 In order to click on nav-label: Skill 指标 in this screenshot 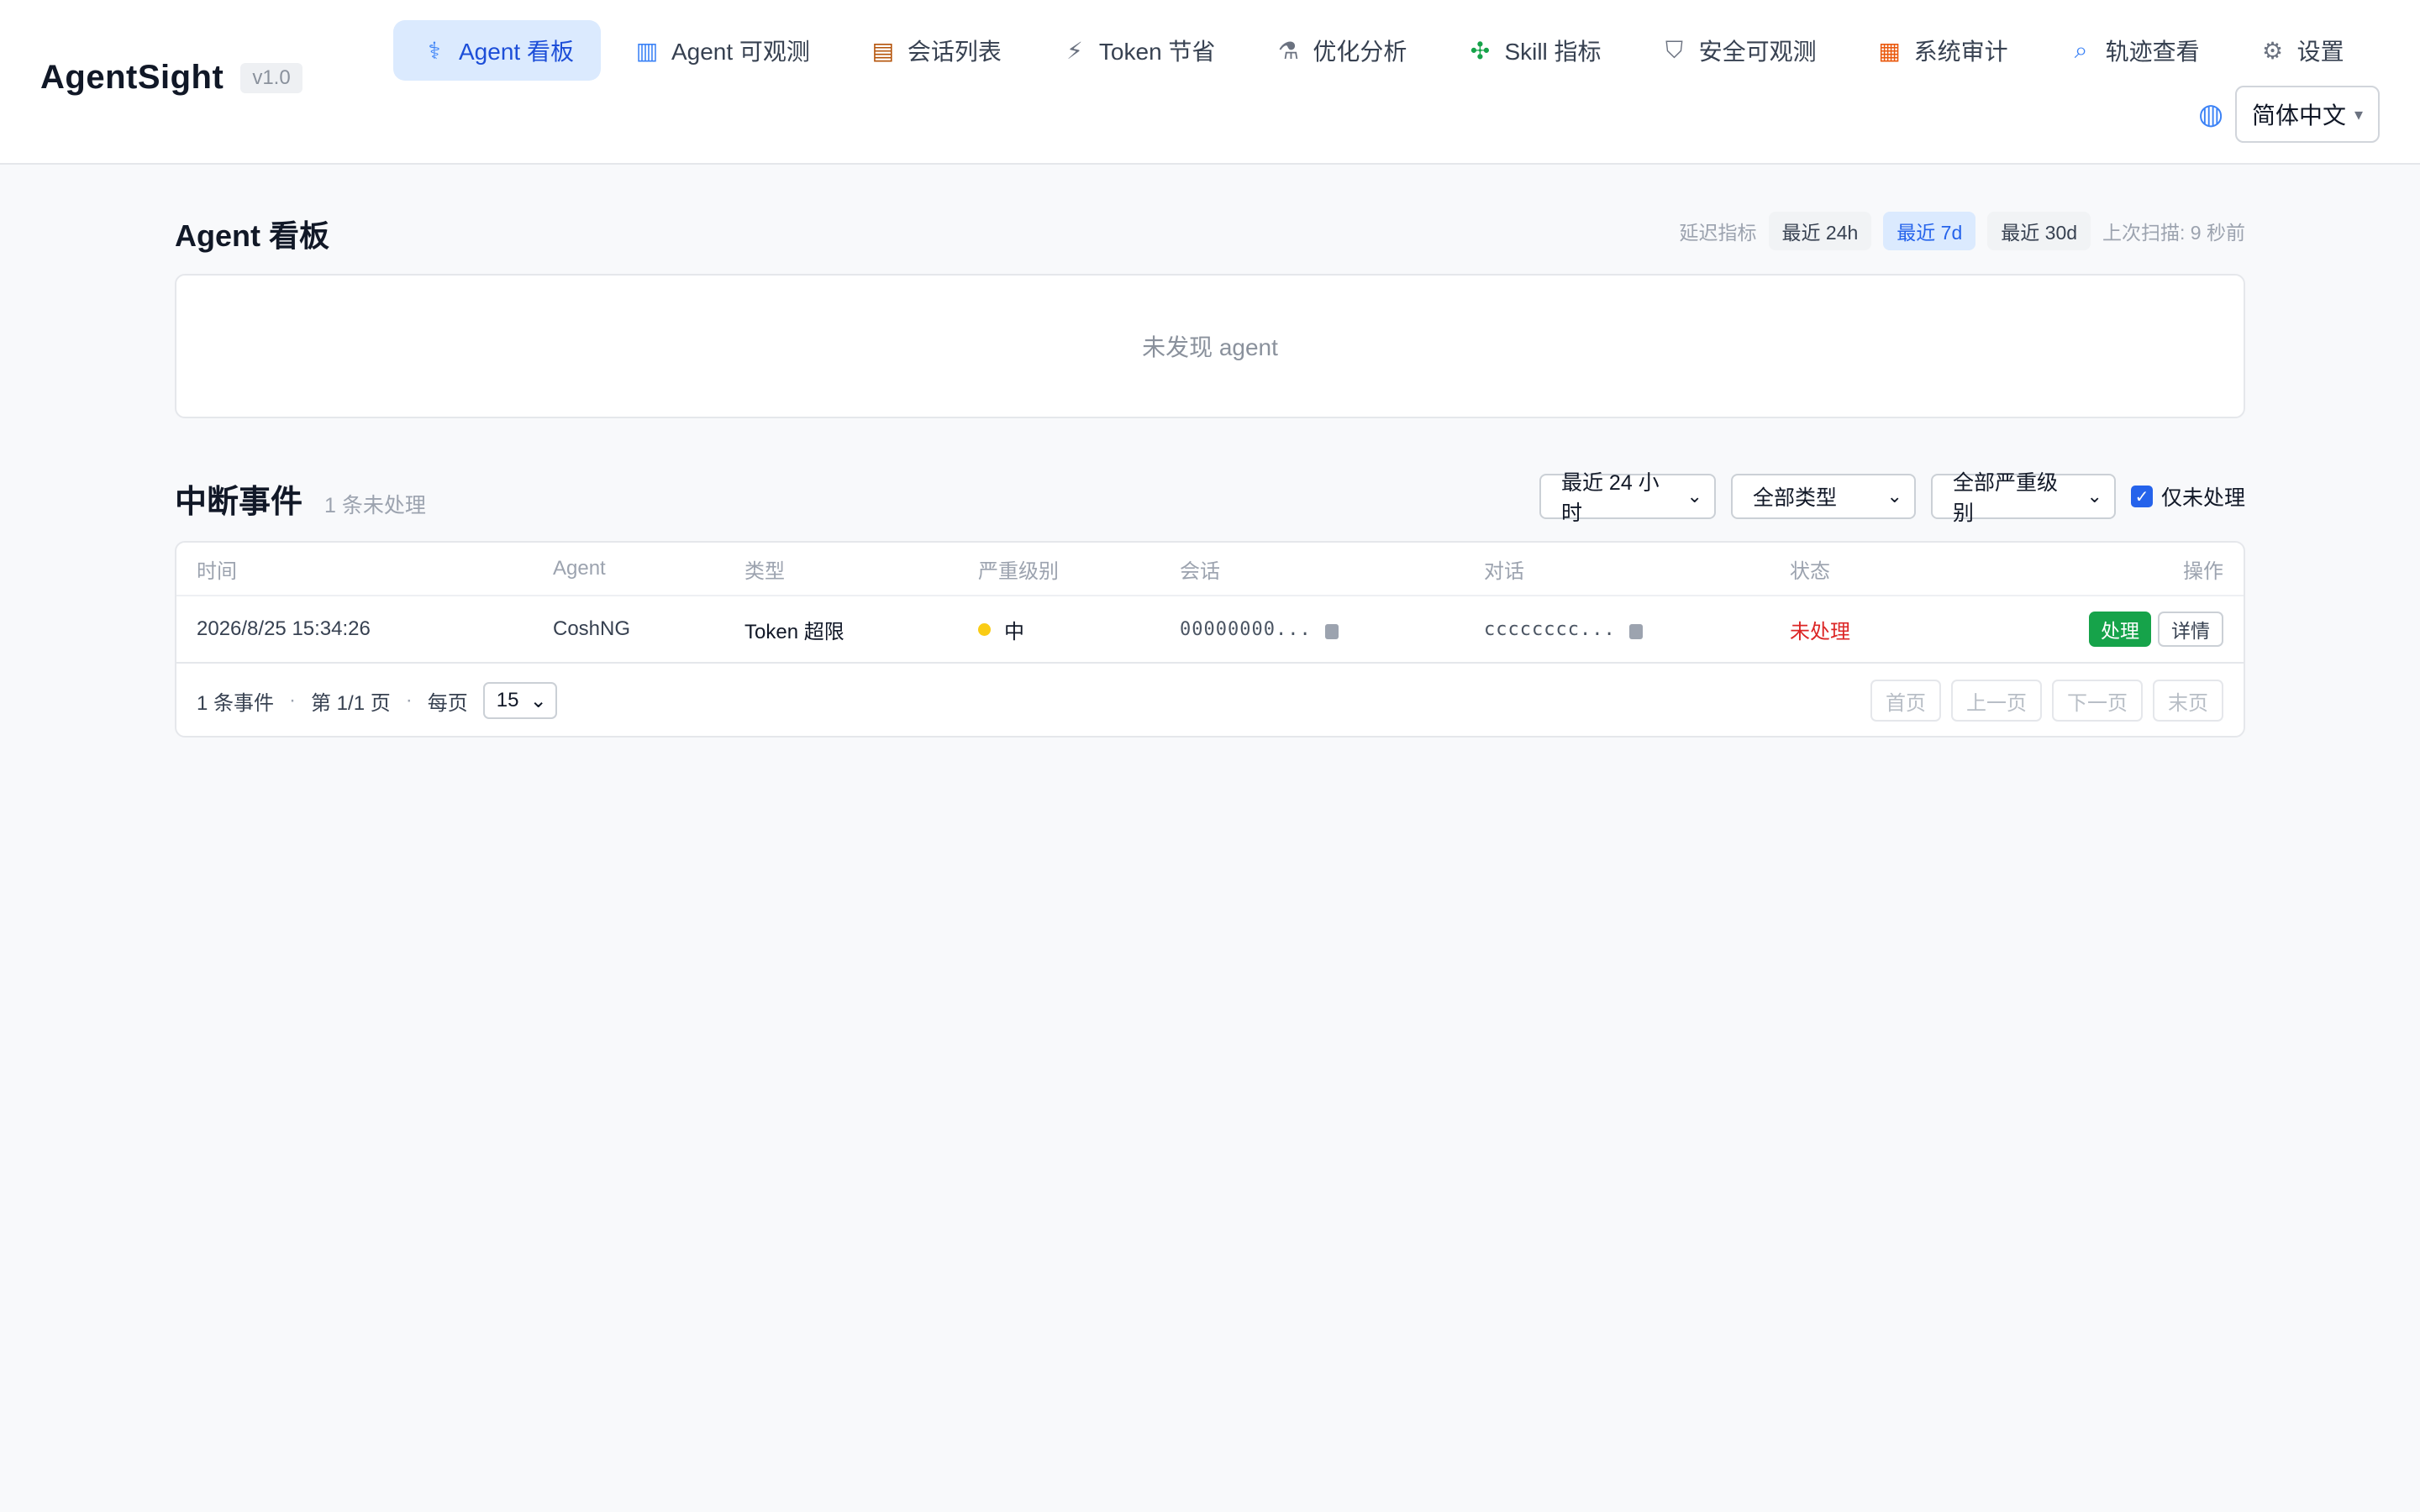, I will do `click(1553, 52)`.